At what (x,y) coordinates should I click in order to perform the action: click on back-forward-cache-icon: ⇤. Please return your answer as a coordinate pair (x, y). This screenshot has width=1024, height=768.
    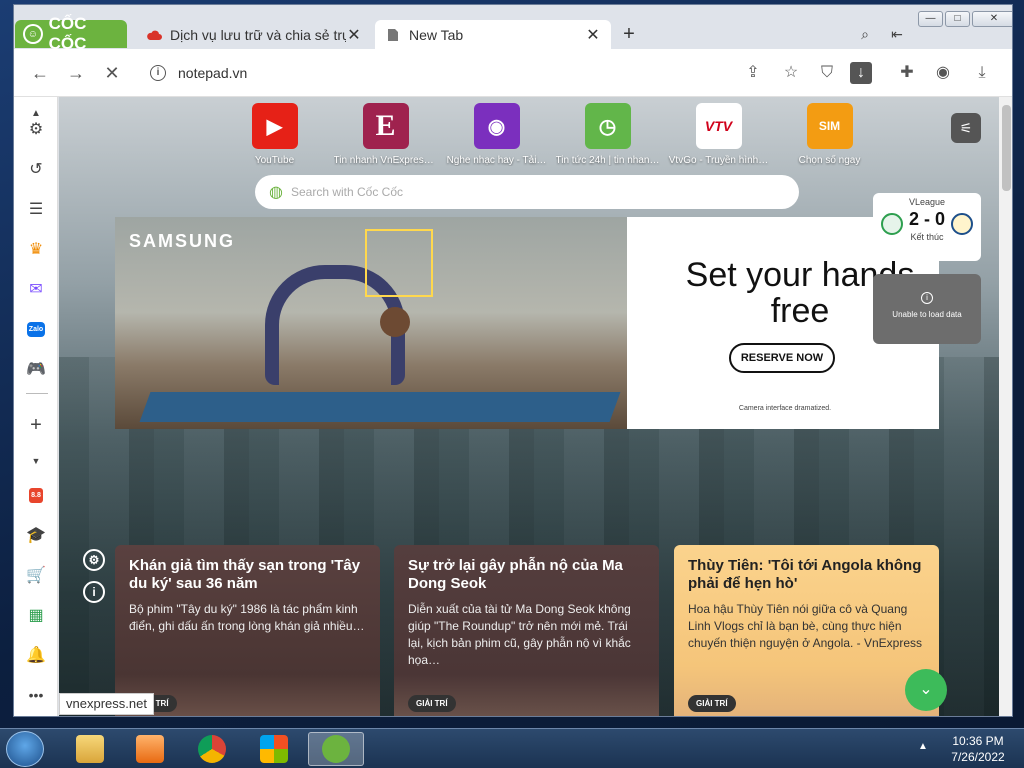
    Looking at the image, I should click on (897, 34).